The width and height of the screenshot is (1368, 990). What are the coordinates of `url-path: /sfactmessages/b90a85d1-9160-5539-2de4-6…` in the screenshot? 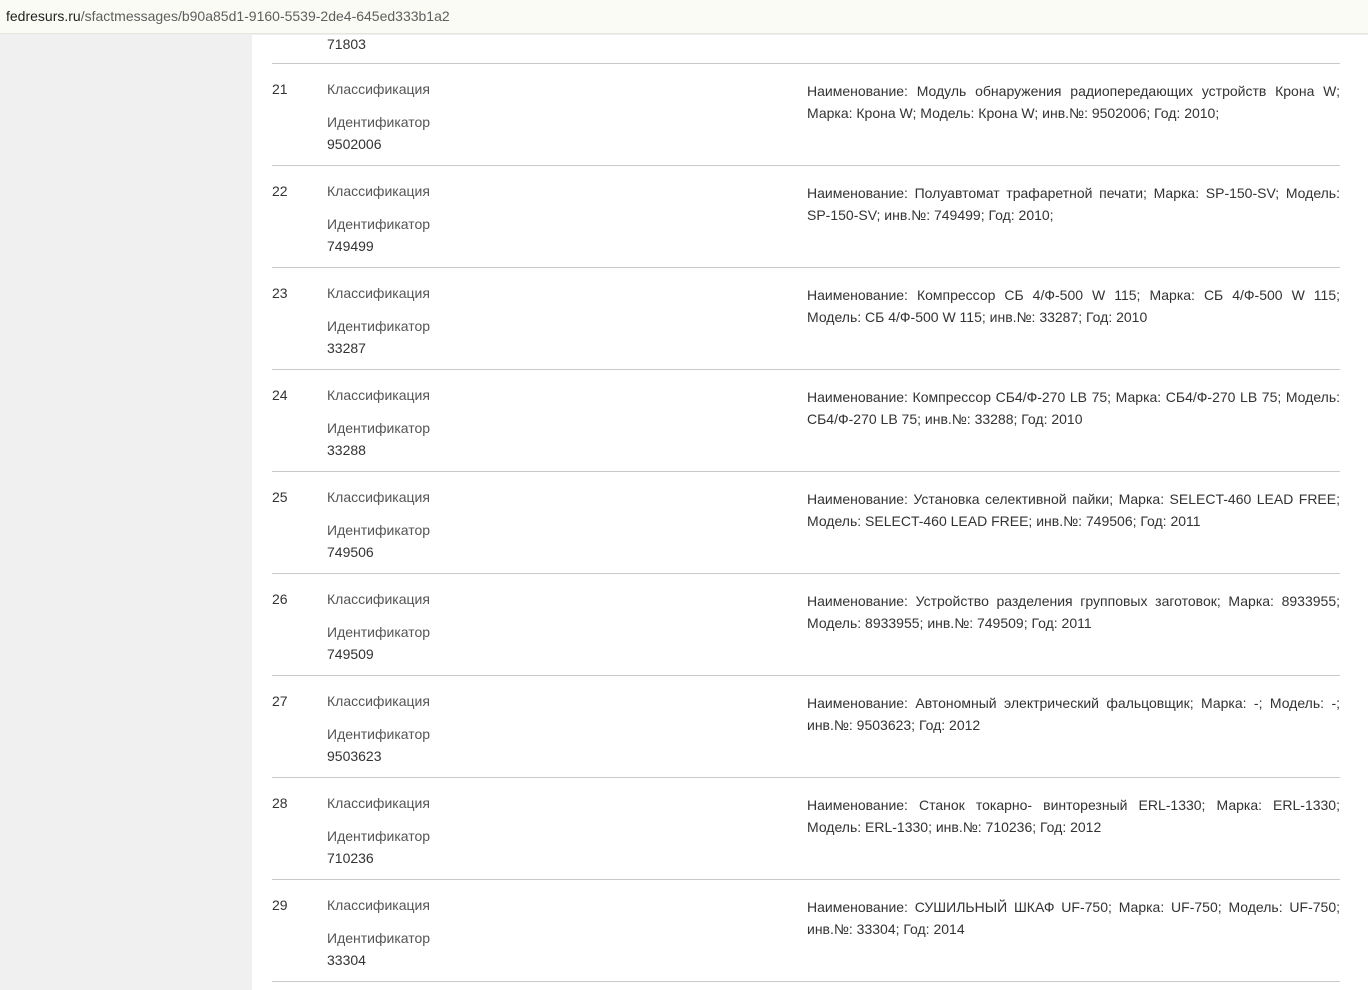 It's located at (265, 16).